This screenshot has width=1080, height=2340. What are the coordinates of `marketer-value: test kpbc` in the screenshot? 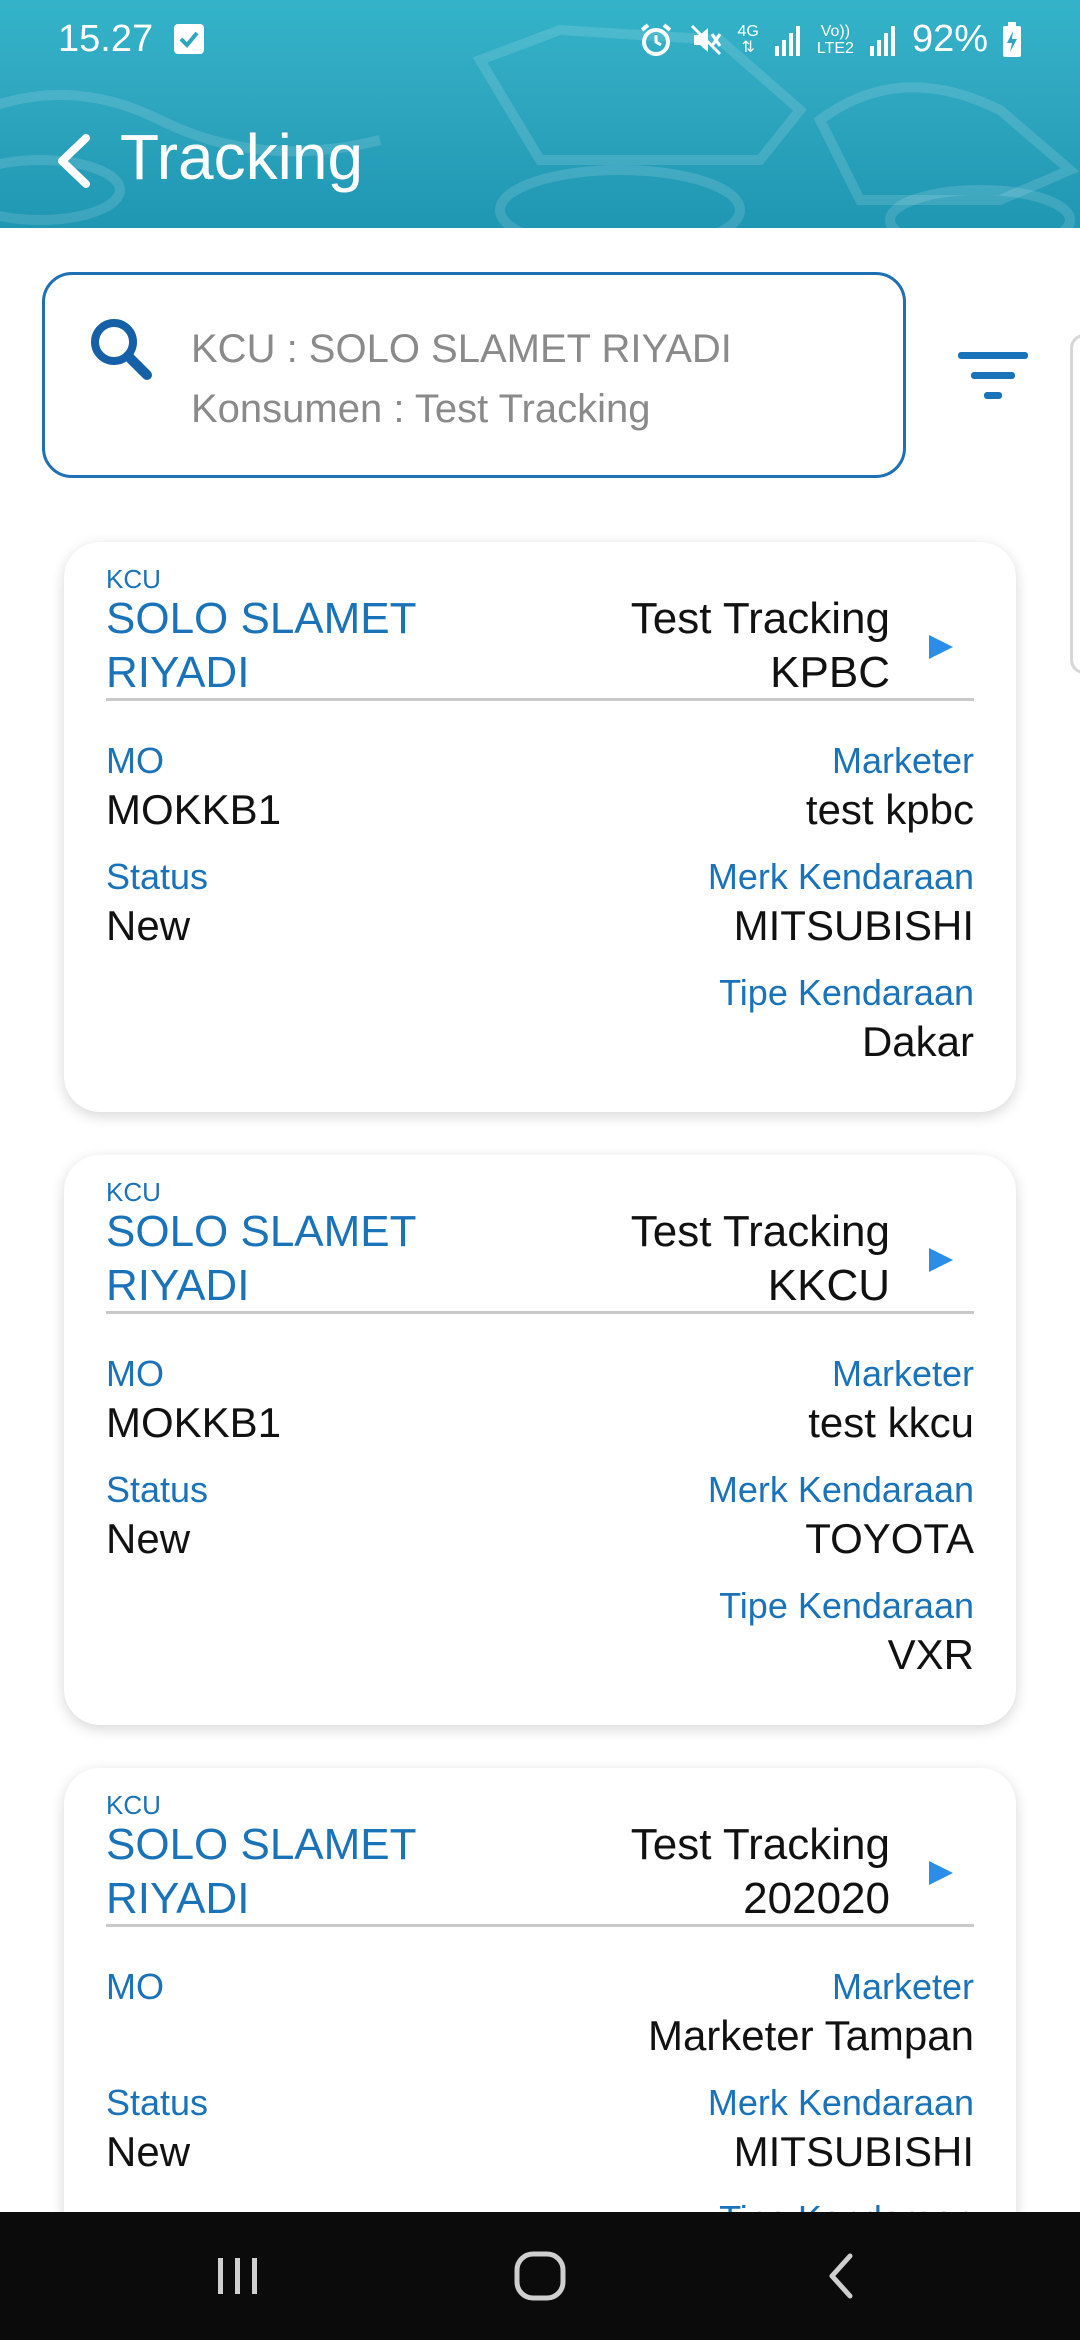 It's located at (889, 809).